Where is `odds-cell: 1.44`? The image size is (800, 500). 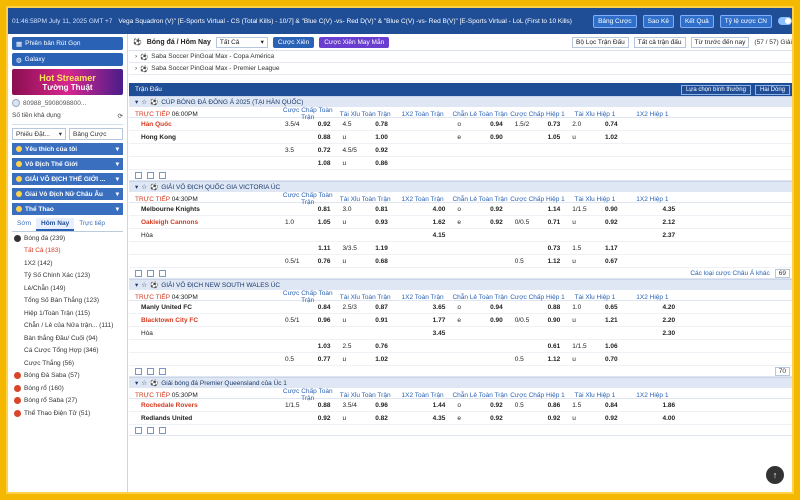 odds-cell: 1.44 is located at coordinates (422, 405).